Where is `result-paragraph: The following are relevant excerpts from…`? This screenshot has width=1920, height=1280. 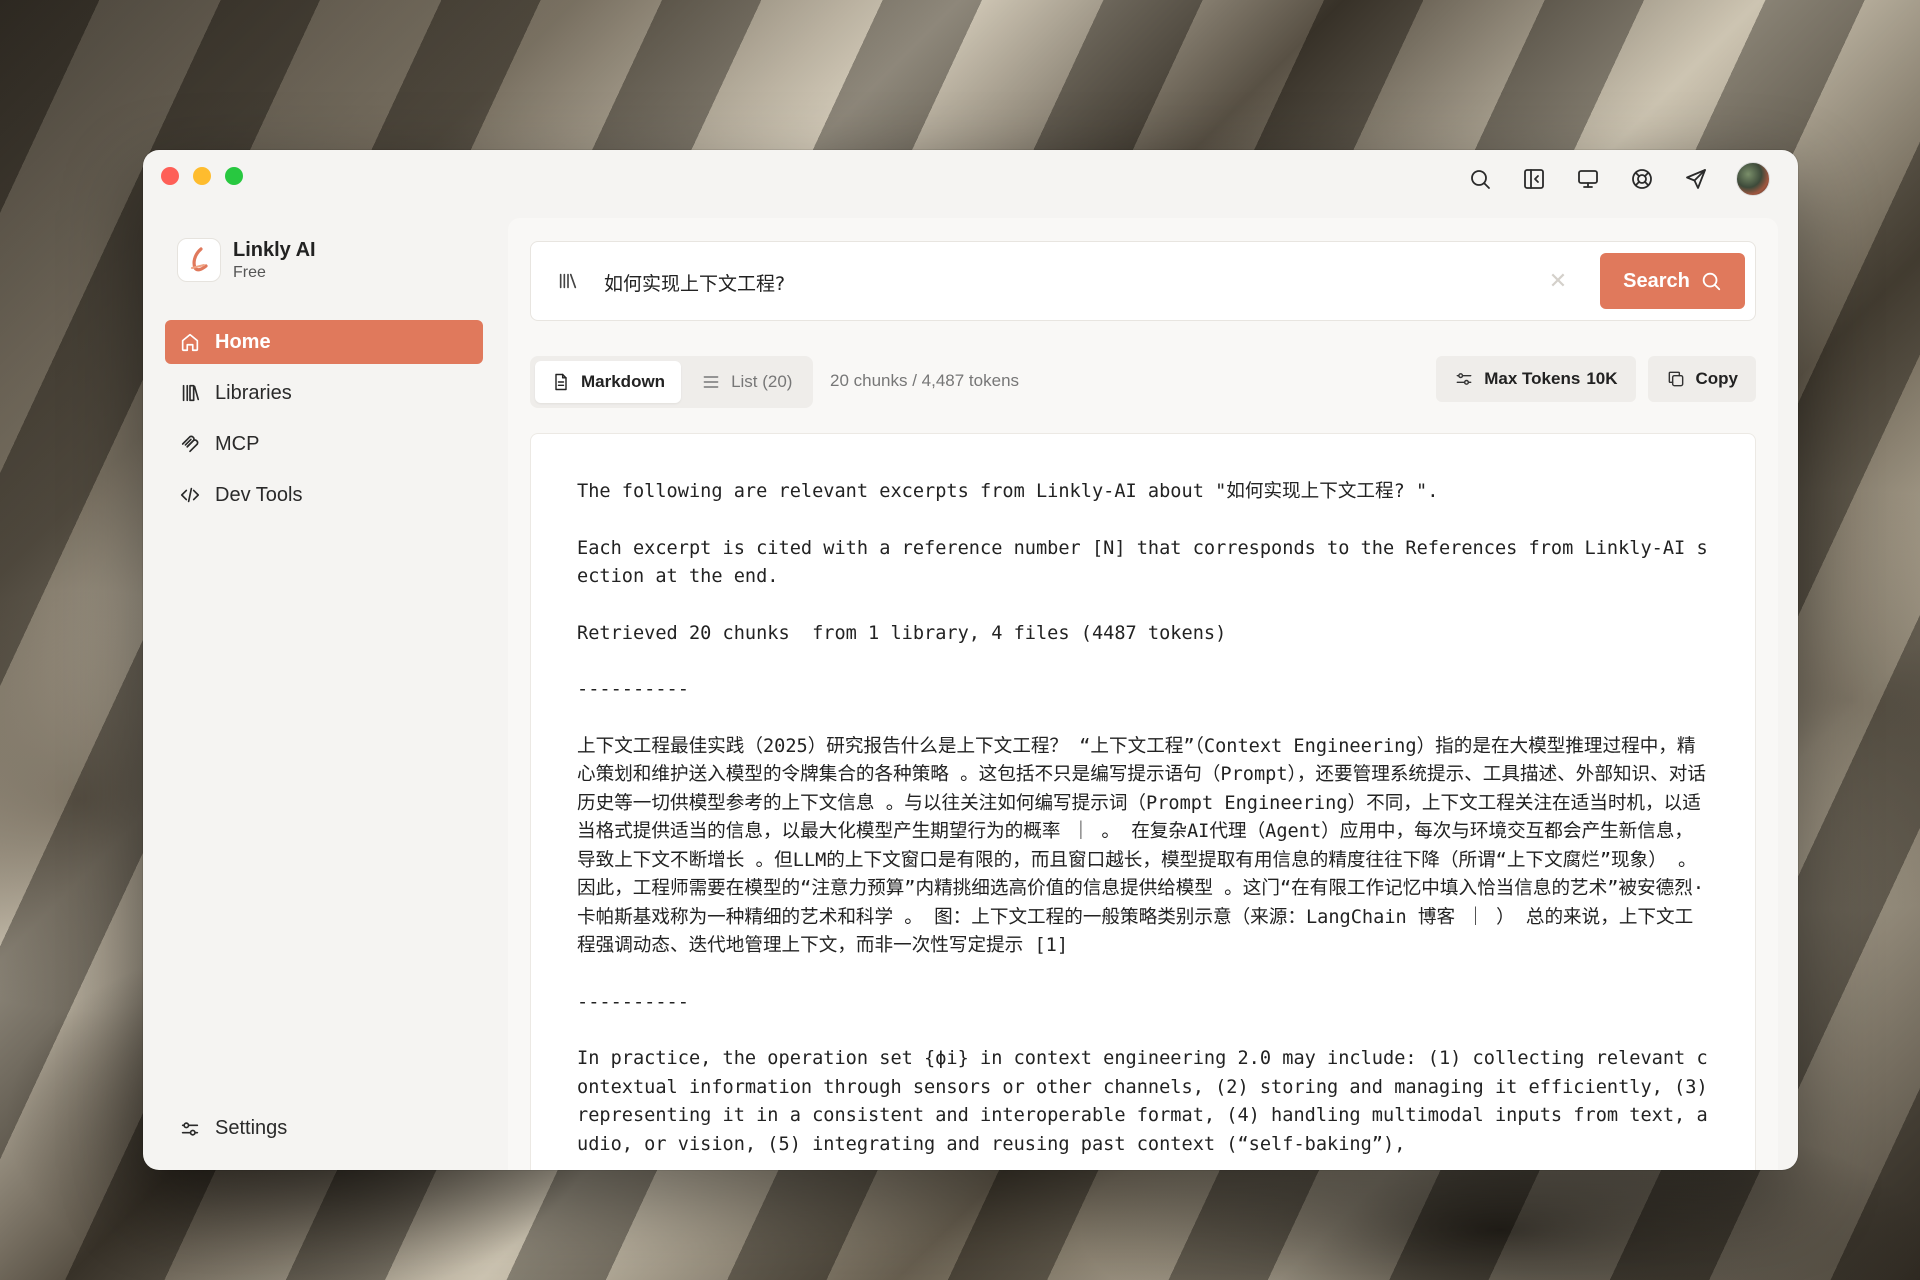 result-paragraph: The following are relevant excerpts from… is located at coordinates (1008, 491).